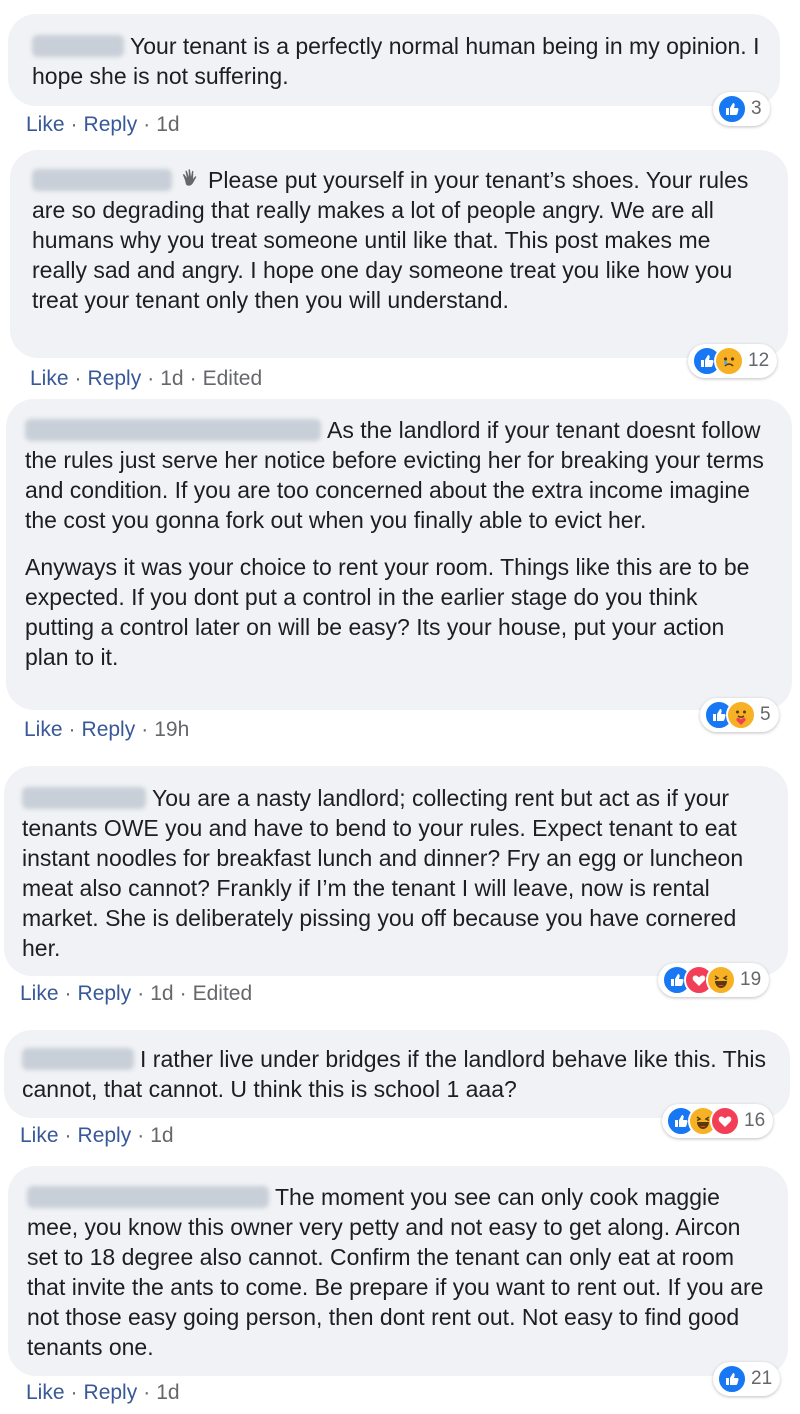 This screenshot has width=800, height=1414. I want to click on reaction-count: 5, so click(765, 714).